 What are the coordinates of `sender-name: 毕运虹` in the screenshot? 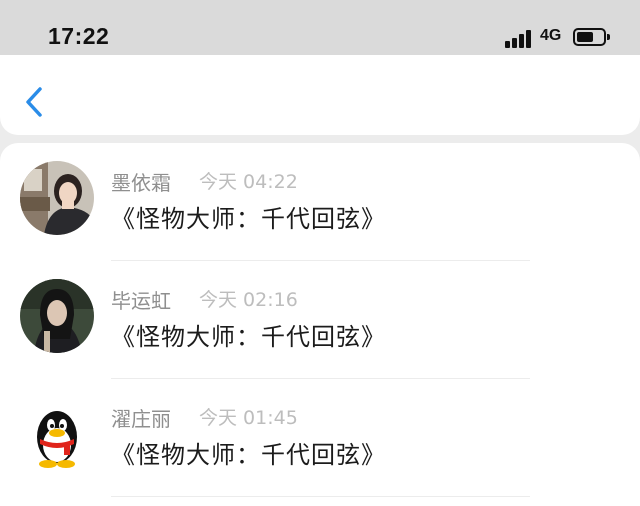 It's located at (141, 301).